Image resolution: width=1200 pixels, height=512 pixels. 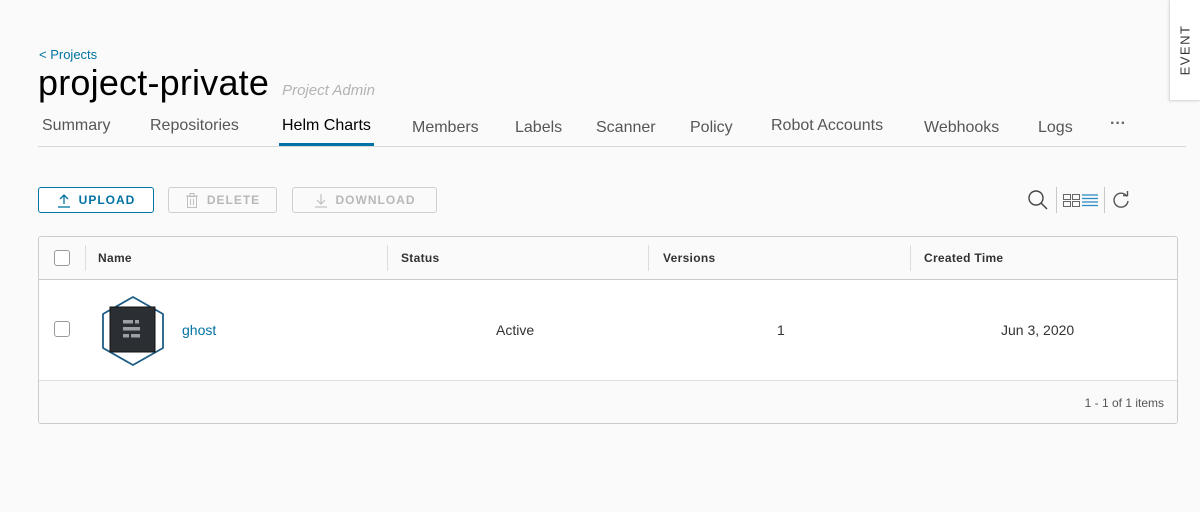 I want to click on search-icon, so click(x=1038, y=200).